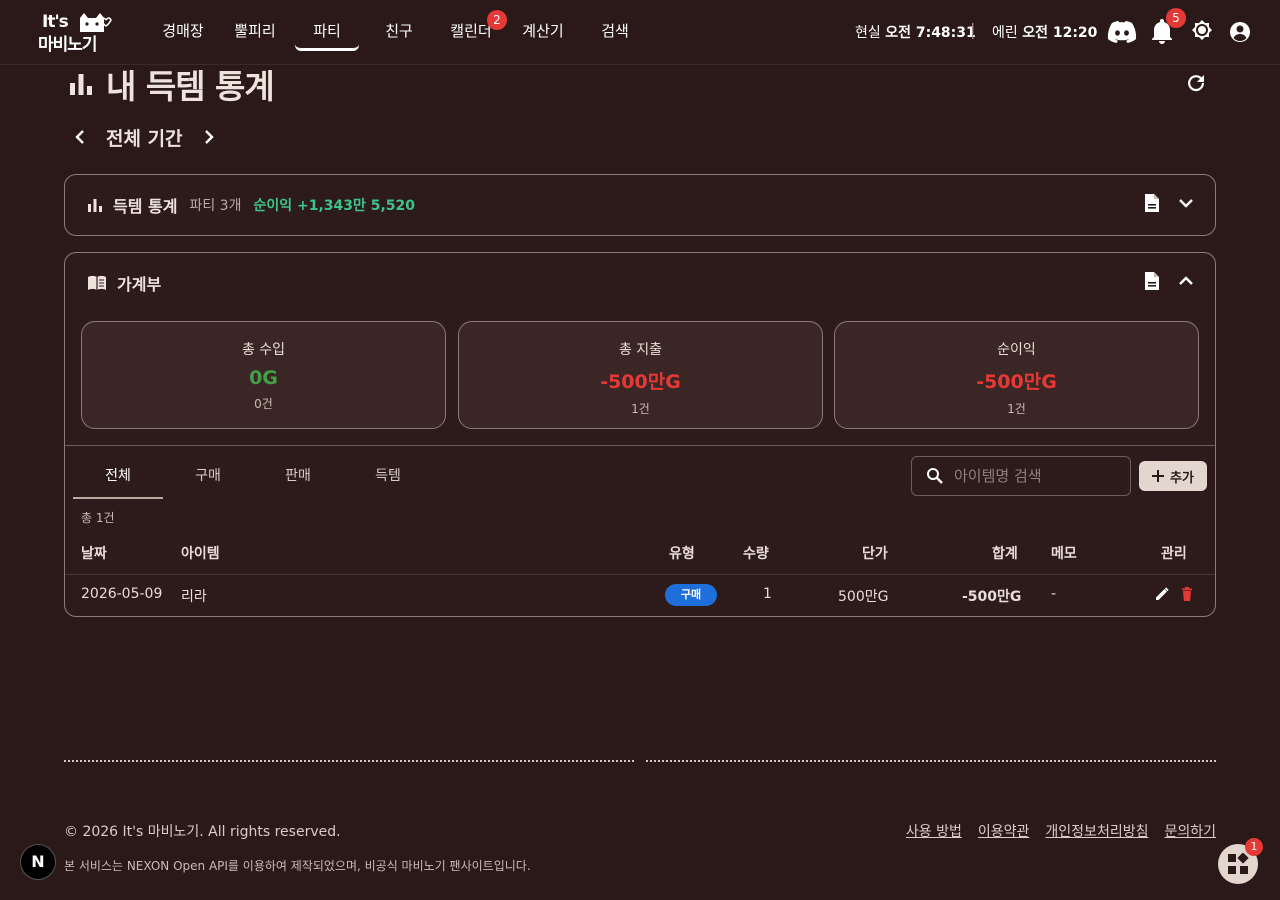 This screenshot has width=1280, height=900. Describe the element at coordinates (640, 574) in the screenshot. I see `header-row-divider` at that location.